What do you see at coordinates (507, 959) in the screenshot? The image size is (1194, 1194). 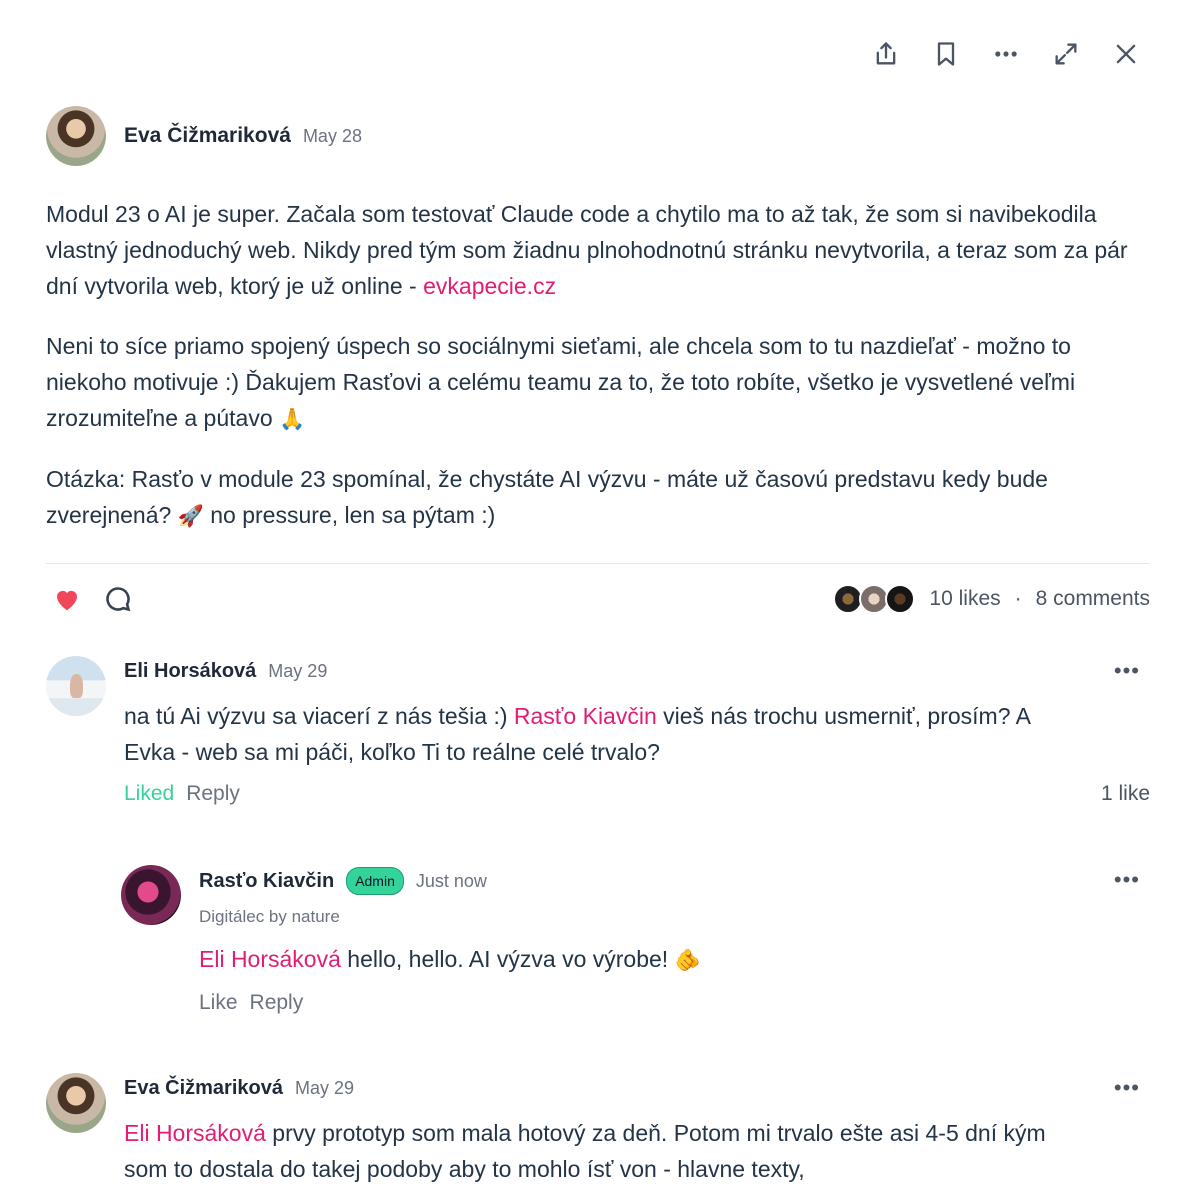 I see `comment-text-part: hello, hello. AI výzva vo výrobe!` at bounding box center [507, 959].